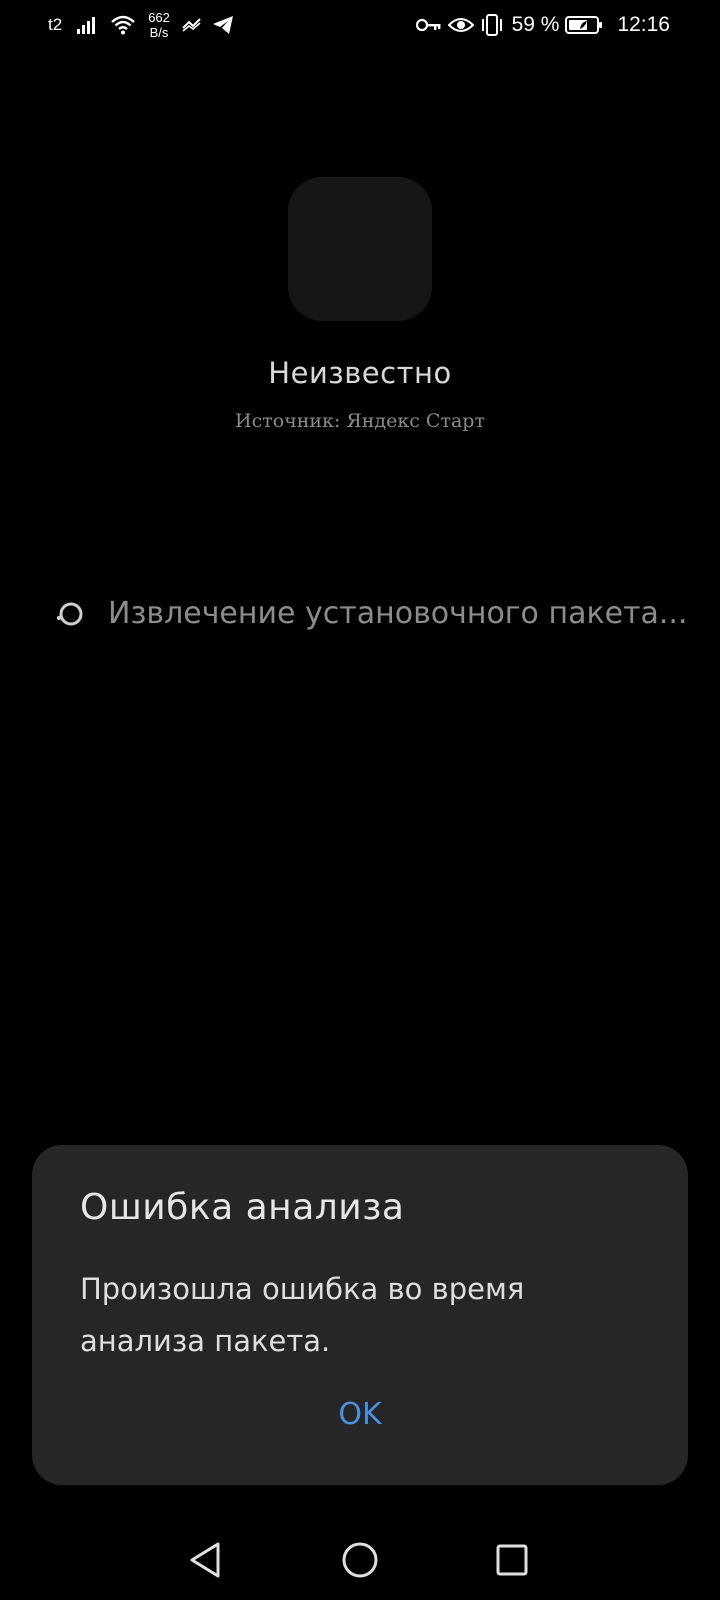 Image resolution: width=720 pixels, height=1600 pixels. I want to click on network-speed-value: 662, so click(159, 17).